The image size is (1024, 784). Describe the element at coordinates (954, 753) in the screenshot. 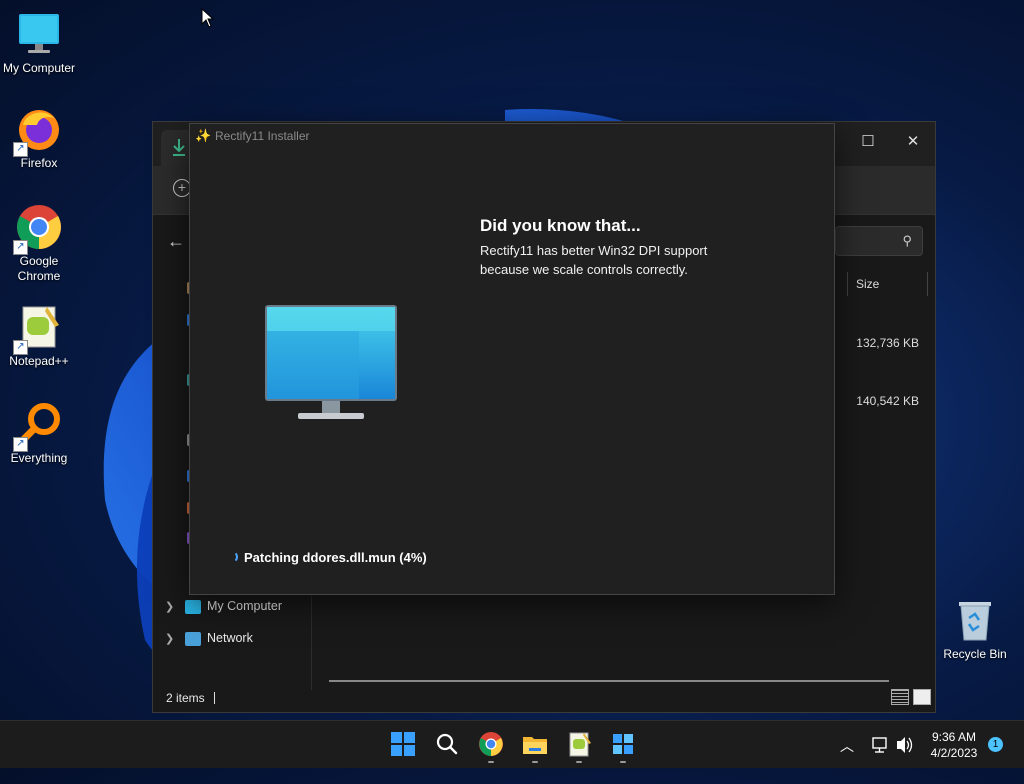

I see `clock-date: 4/2/2023` at that location.